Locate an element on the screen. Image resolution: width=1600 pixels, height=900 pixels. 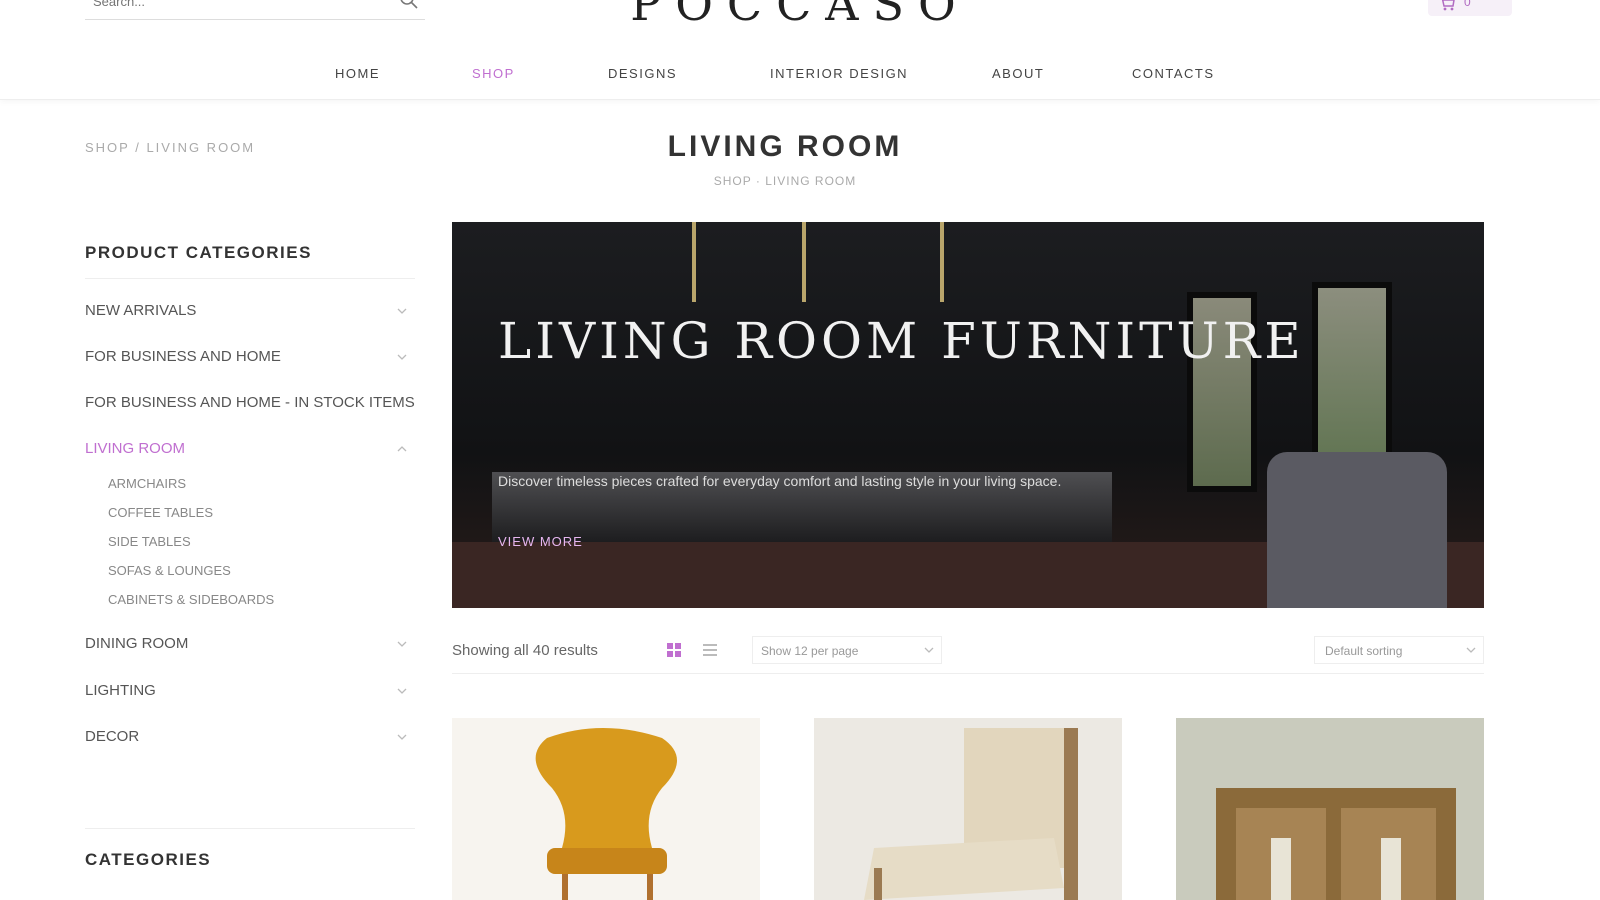
sidebar-item-label: DINING ROOM is located at coordinates (137, 643).